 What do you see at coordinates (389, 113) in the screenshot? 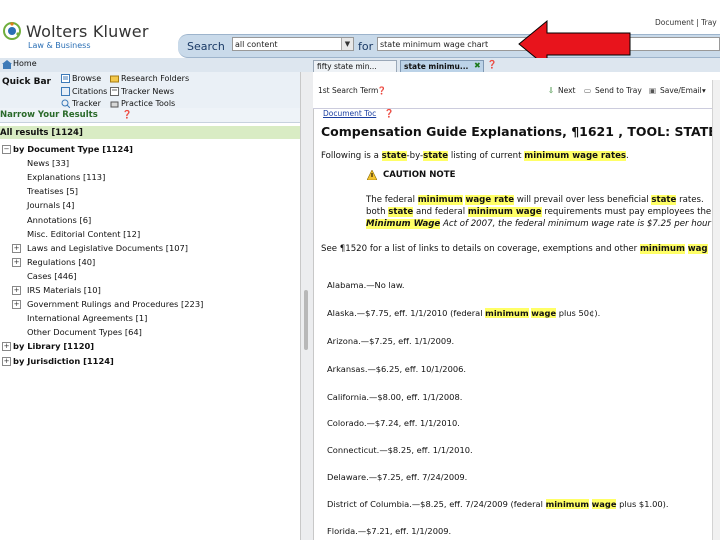
I see `toc-help-icon: ❓` at bounding box center [389, 113].